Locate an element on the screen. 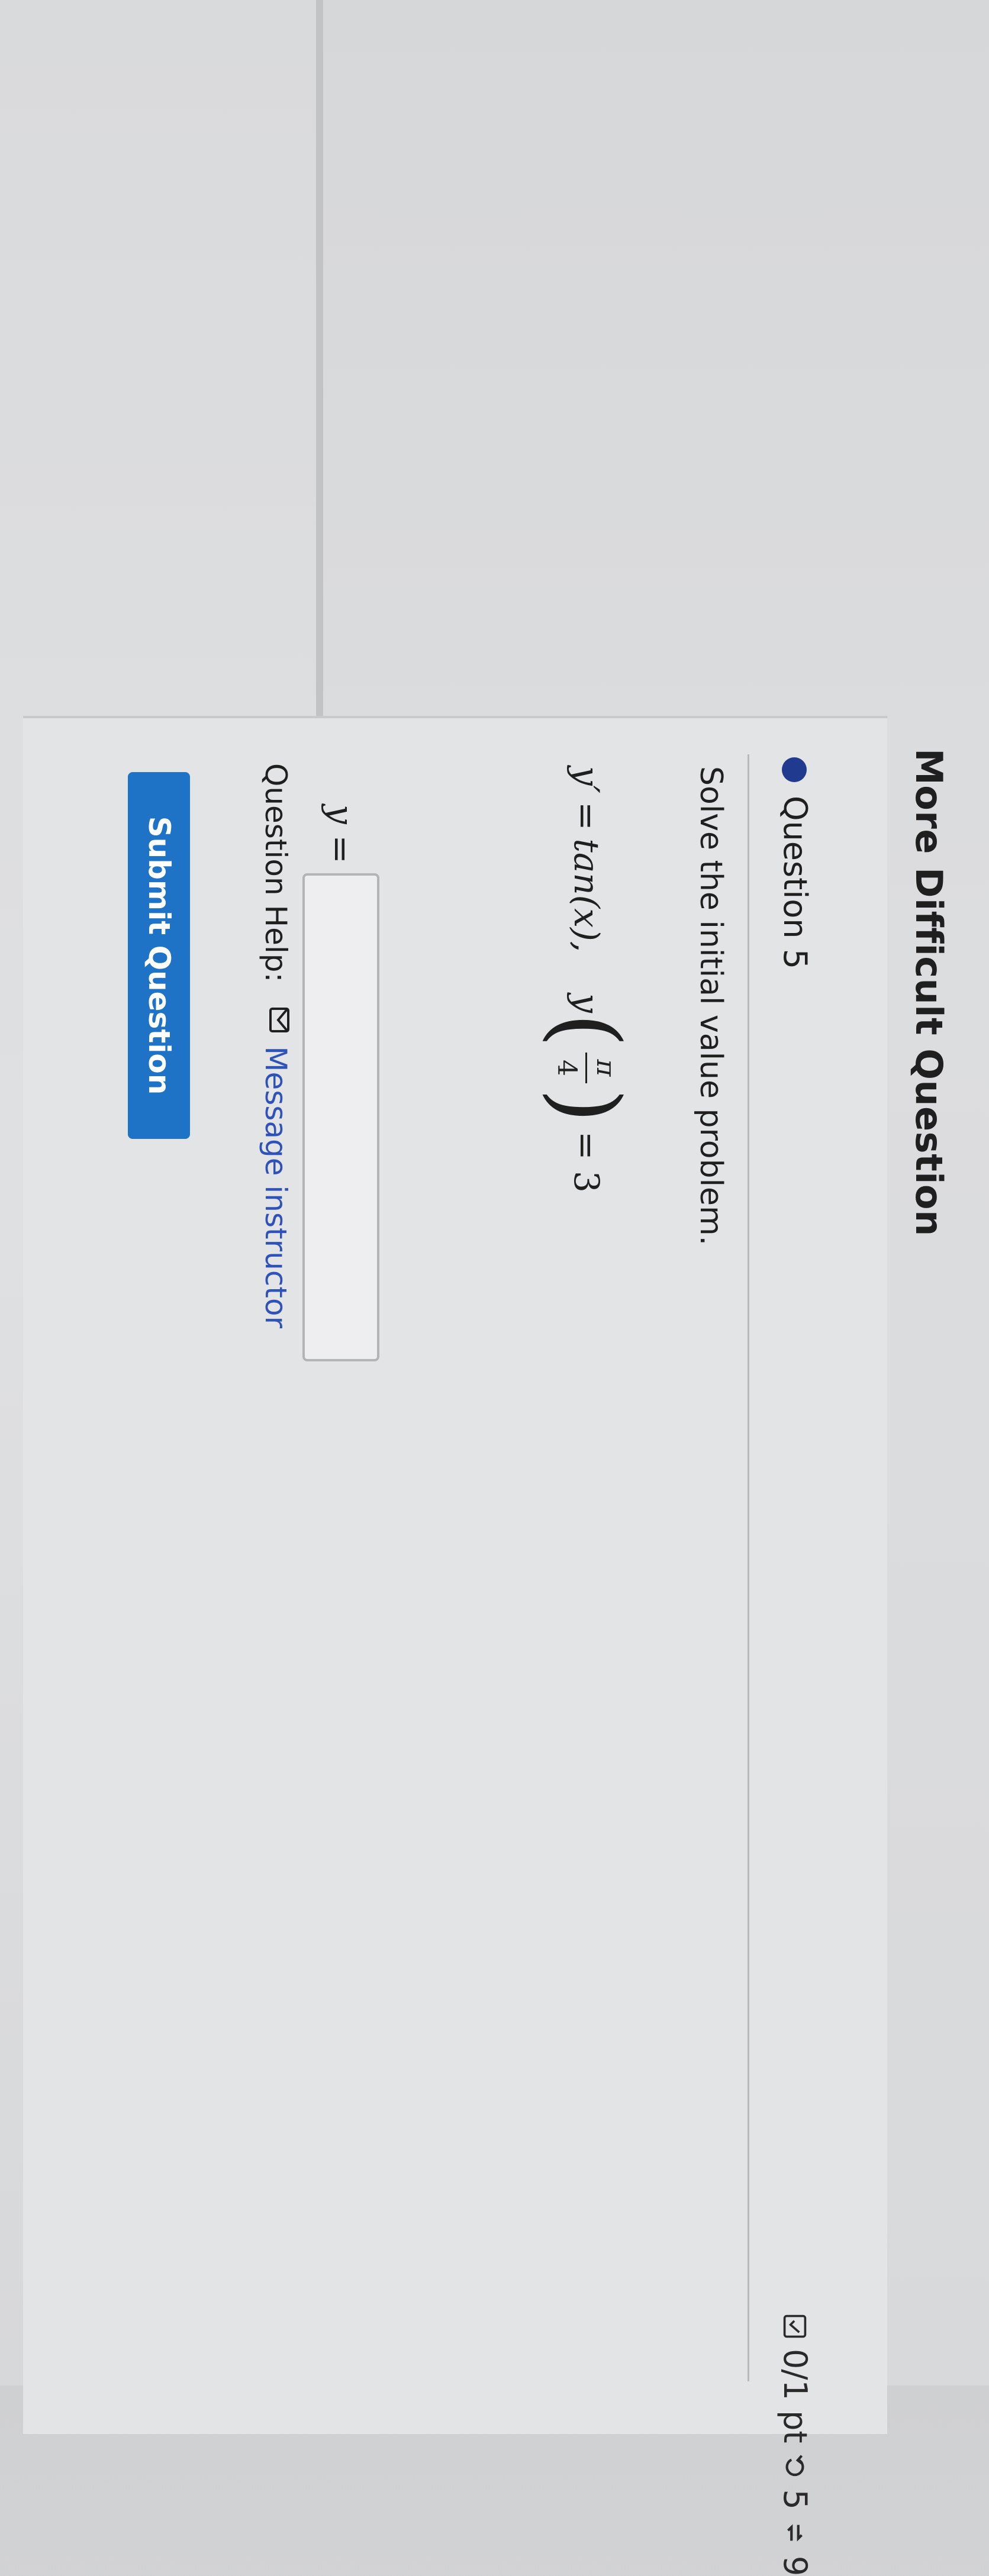  checkbox-icon is located at coordinates (795, 2326).